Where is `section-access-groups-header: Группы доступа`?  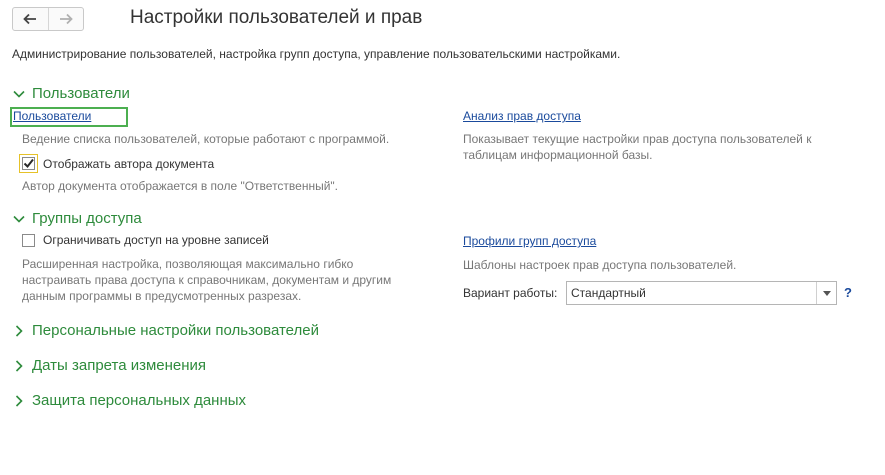 section-access-groups-header: Группы доступа is located at coordinates (77, 218).